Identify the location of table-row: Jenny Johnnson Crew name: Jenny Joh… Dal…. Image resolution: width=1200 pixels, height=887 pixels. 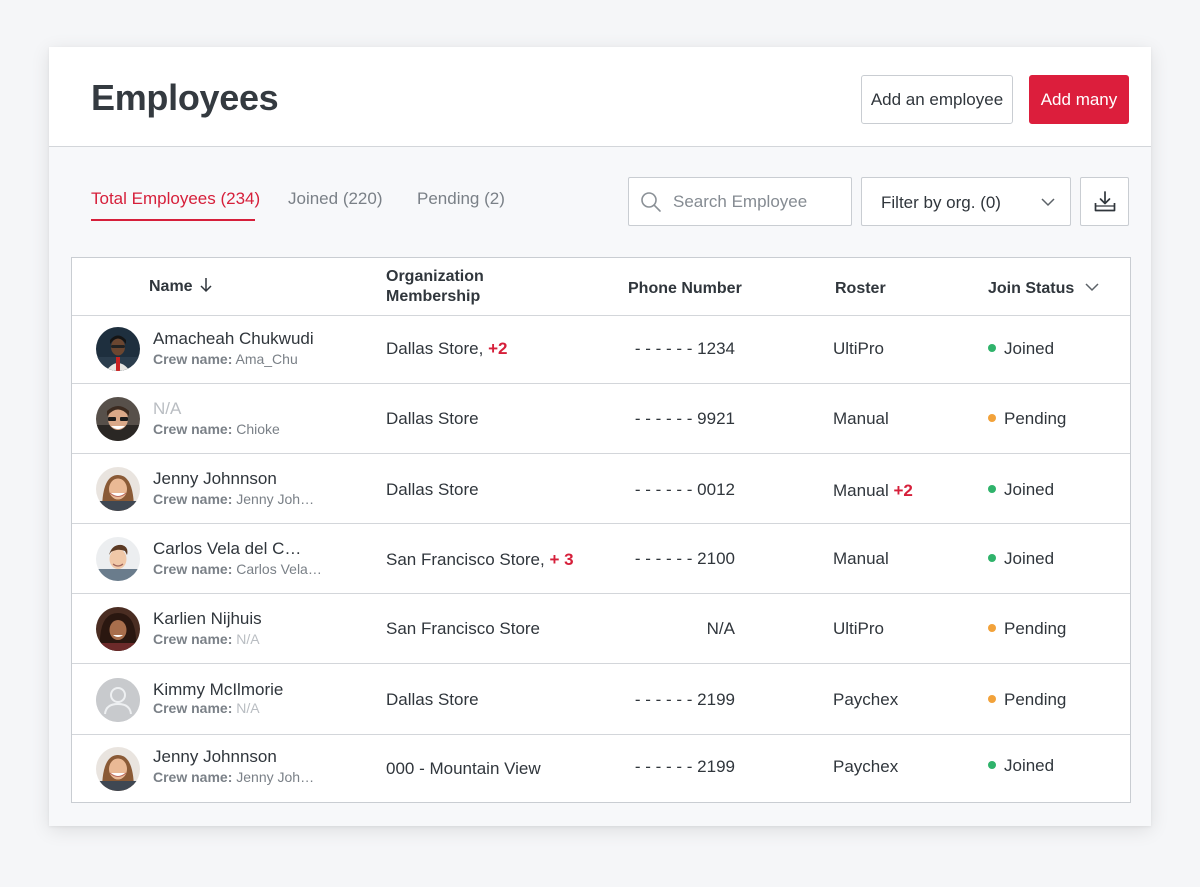
(601, 489).